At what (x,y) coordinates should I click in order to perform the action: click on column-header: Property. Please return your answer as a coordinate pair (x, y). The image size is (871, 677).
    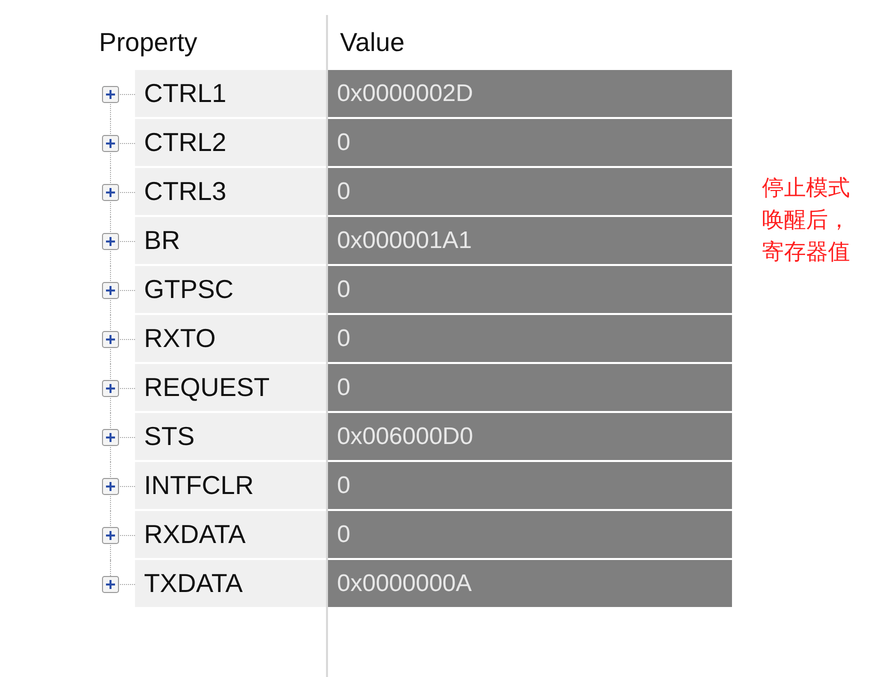
    Looking at the image, I should click on (213, 47).